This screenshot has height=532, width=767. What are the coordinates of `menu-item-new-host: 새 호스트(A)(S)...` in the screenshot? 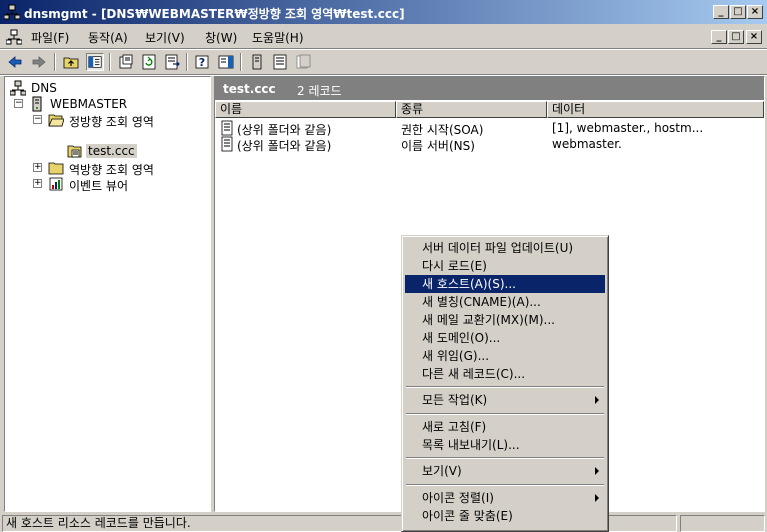 It's located at (505, 284).